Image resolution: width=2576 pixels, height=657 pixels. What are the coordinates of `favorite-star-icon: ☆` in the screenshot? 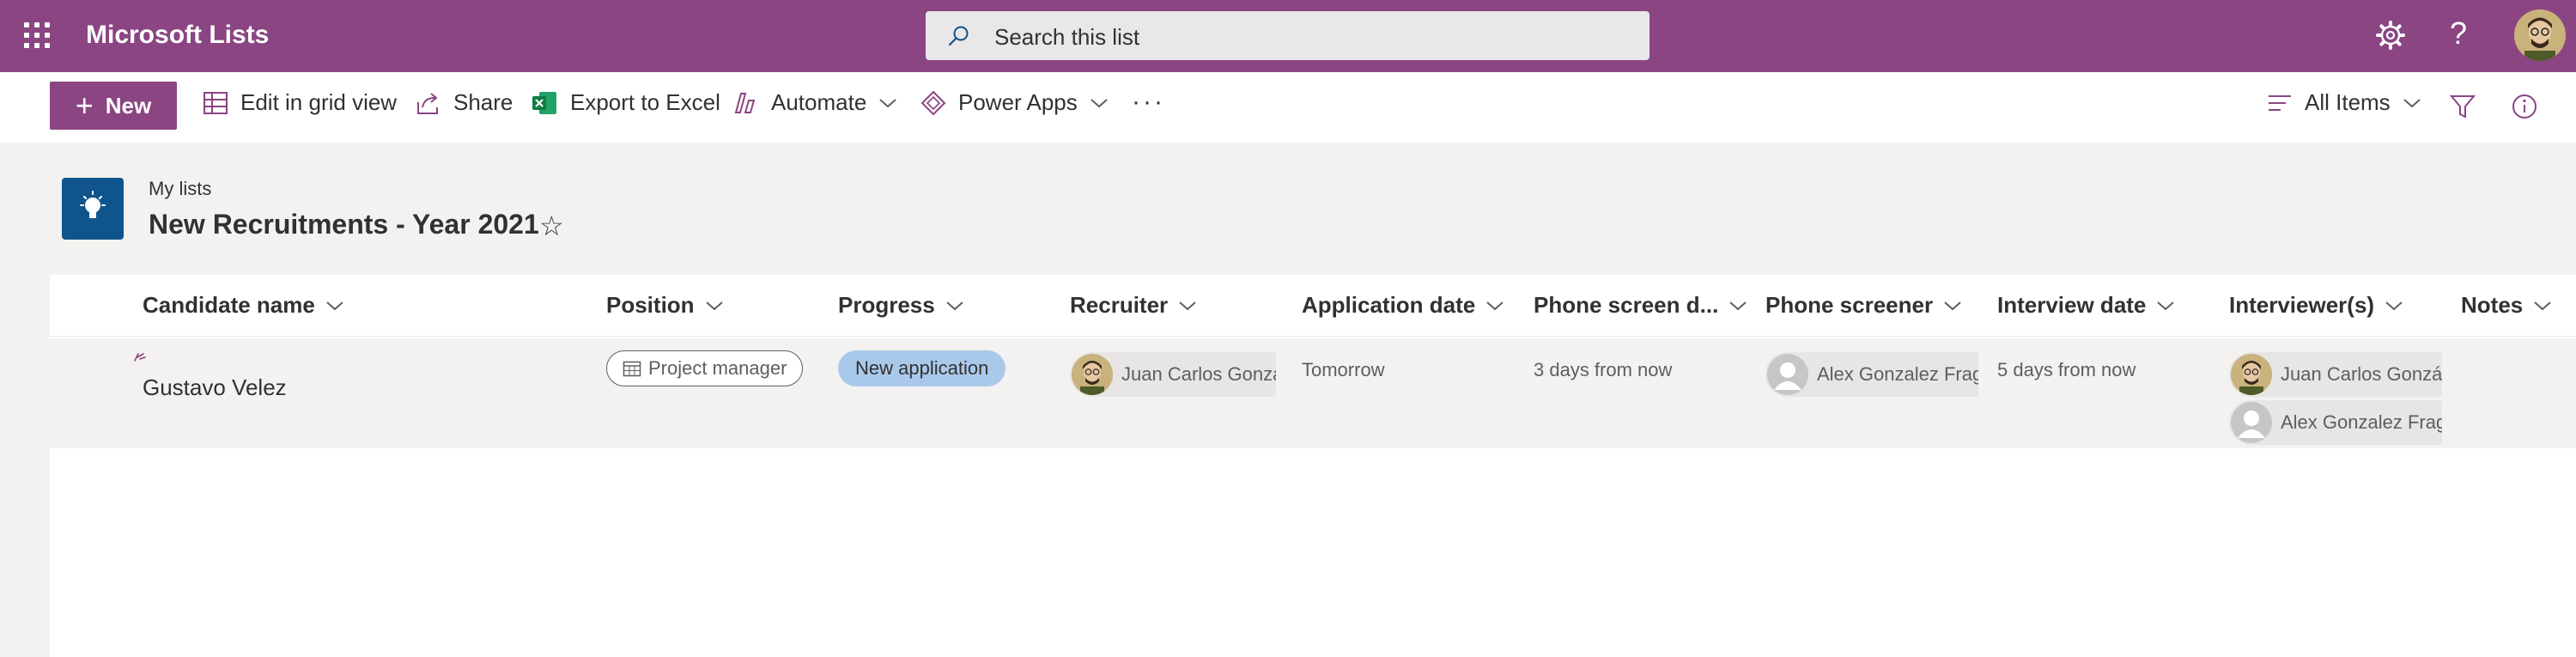 It's located at (552, 226).